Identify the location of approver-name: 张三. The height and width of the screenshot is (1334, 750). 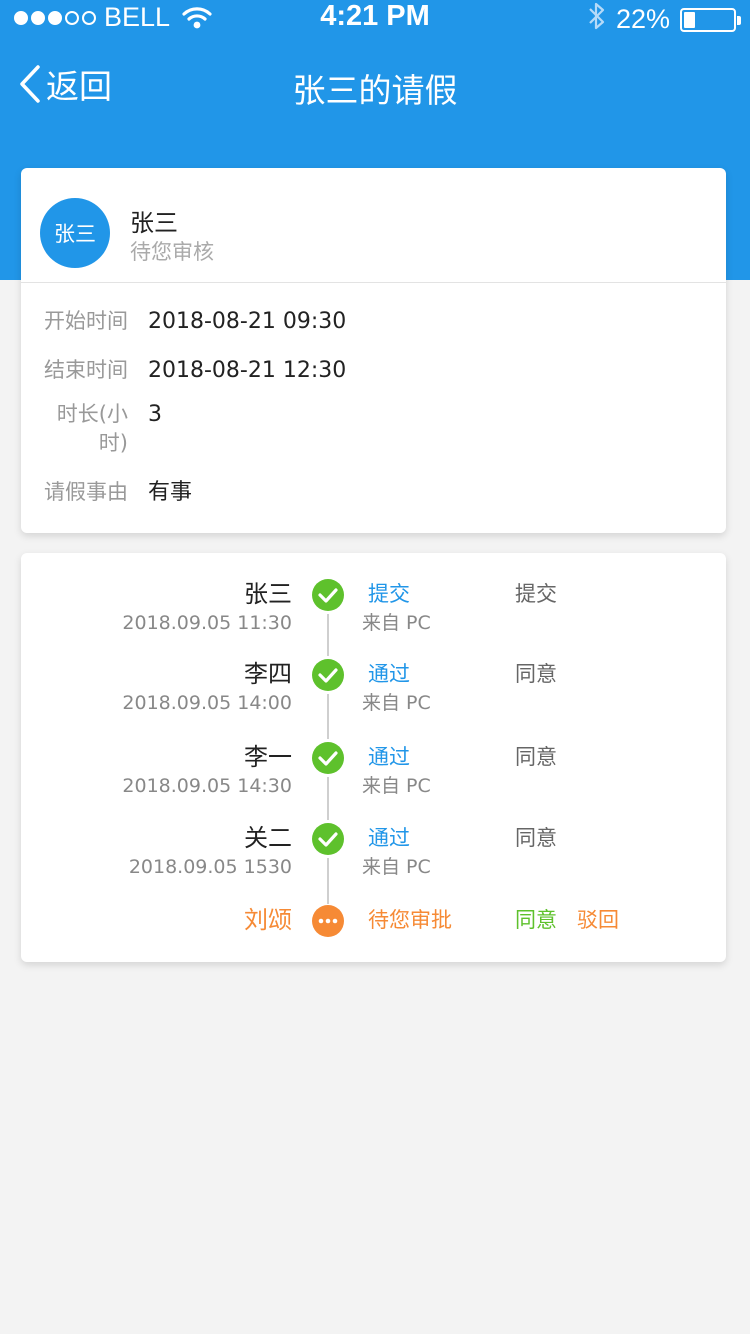
(268, 594).